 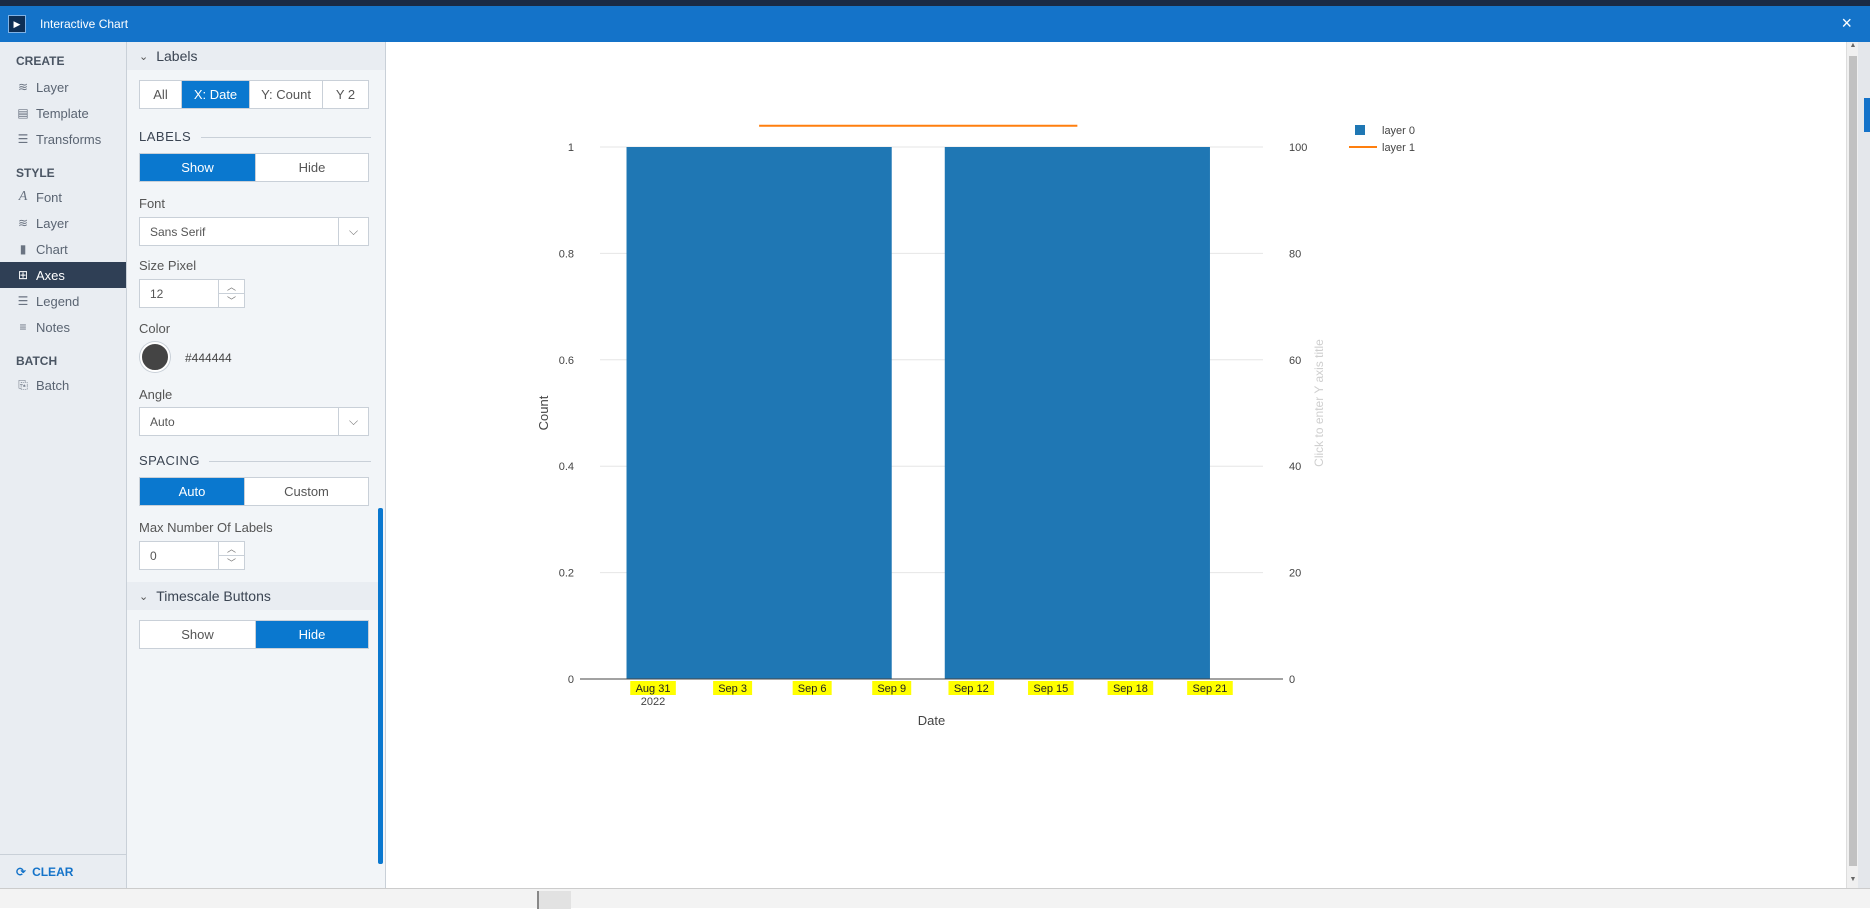 I want to click on timescale-section-header: ⌄ Timescale Buttons, so click(x=253, y=596).